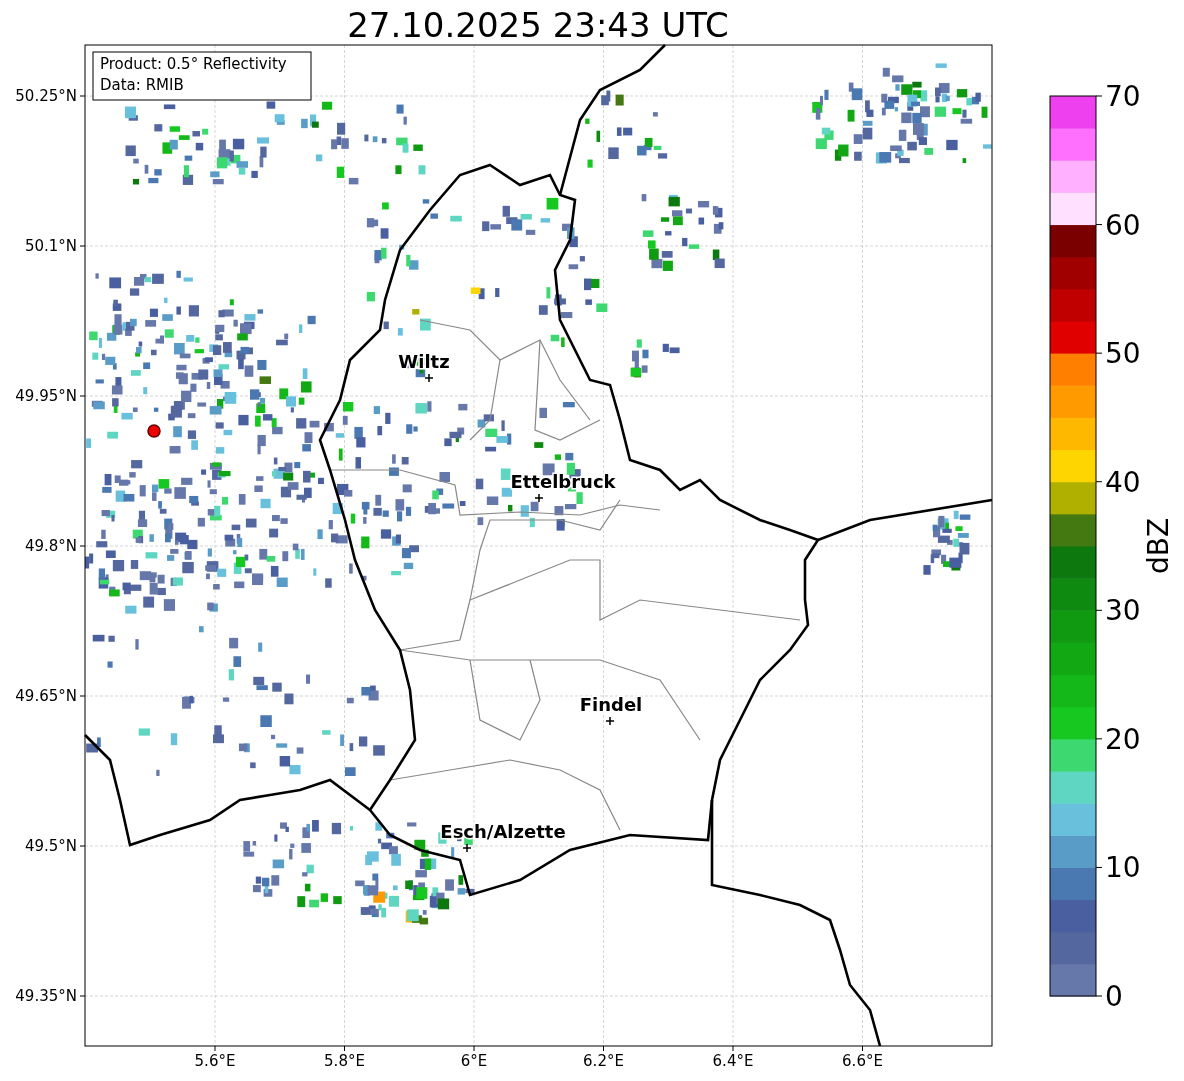 The height and width of the screenshot is (1081, 1184). I want to click on city-label: Esch/Alzette, so click(503, 831).